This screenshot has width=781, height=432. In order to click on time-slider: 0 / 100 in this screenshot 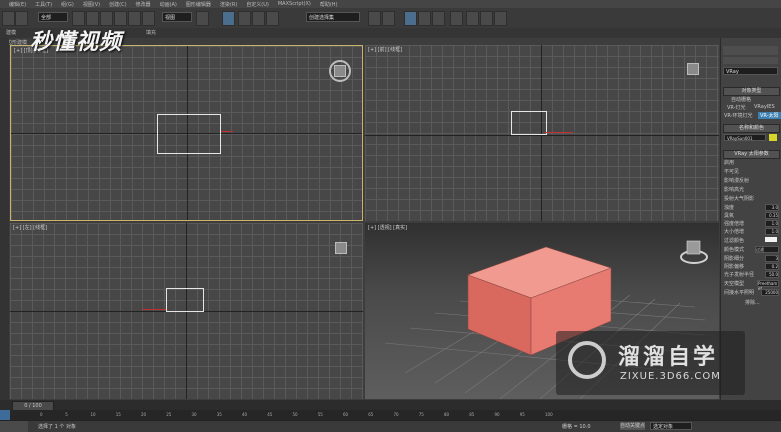, I will do `click(390, 405)`.